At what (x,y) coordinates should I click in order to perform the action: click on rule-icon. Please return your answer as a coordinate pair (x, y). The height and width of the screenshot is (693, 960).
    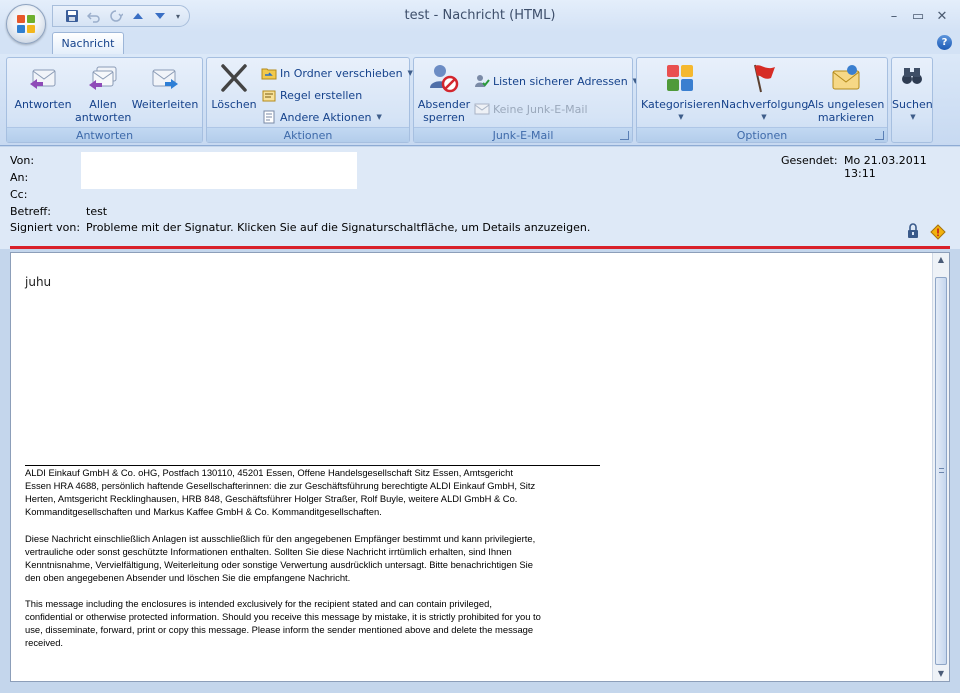
    Looking at the image, I should click on (269, 95).